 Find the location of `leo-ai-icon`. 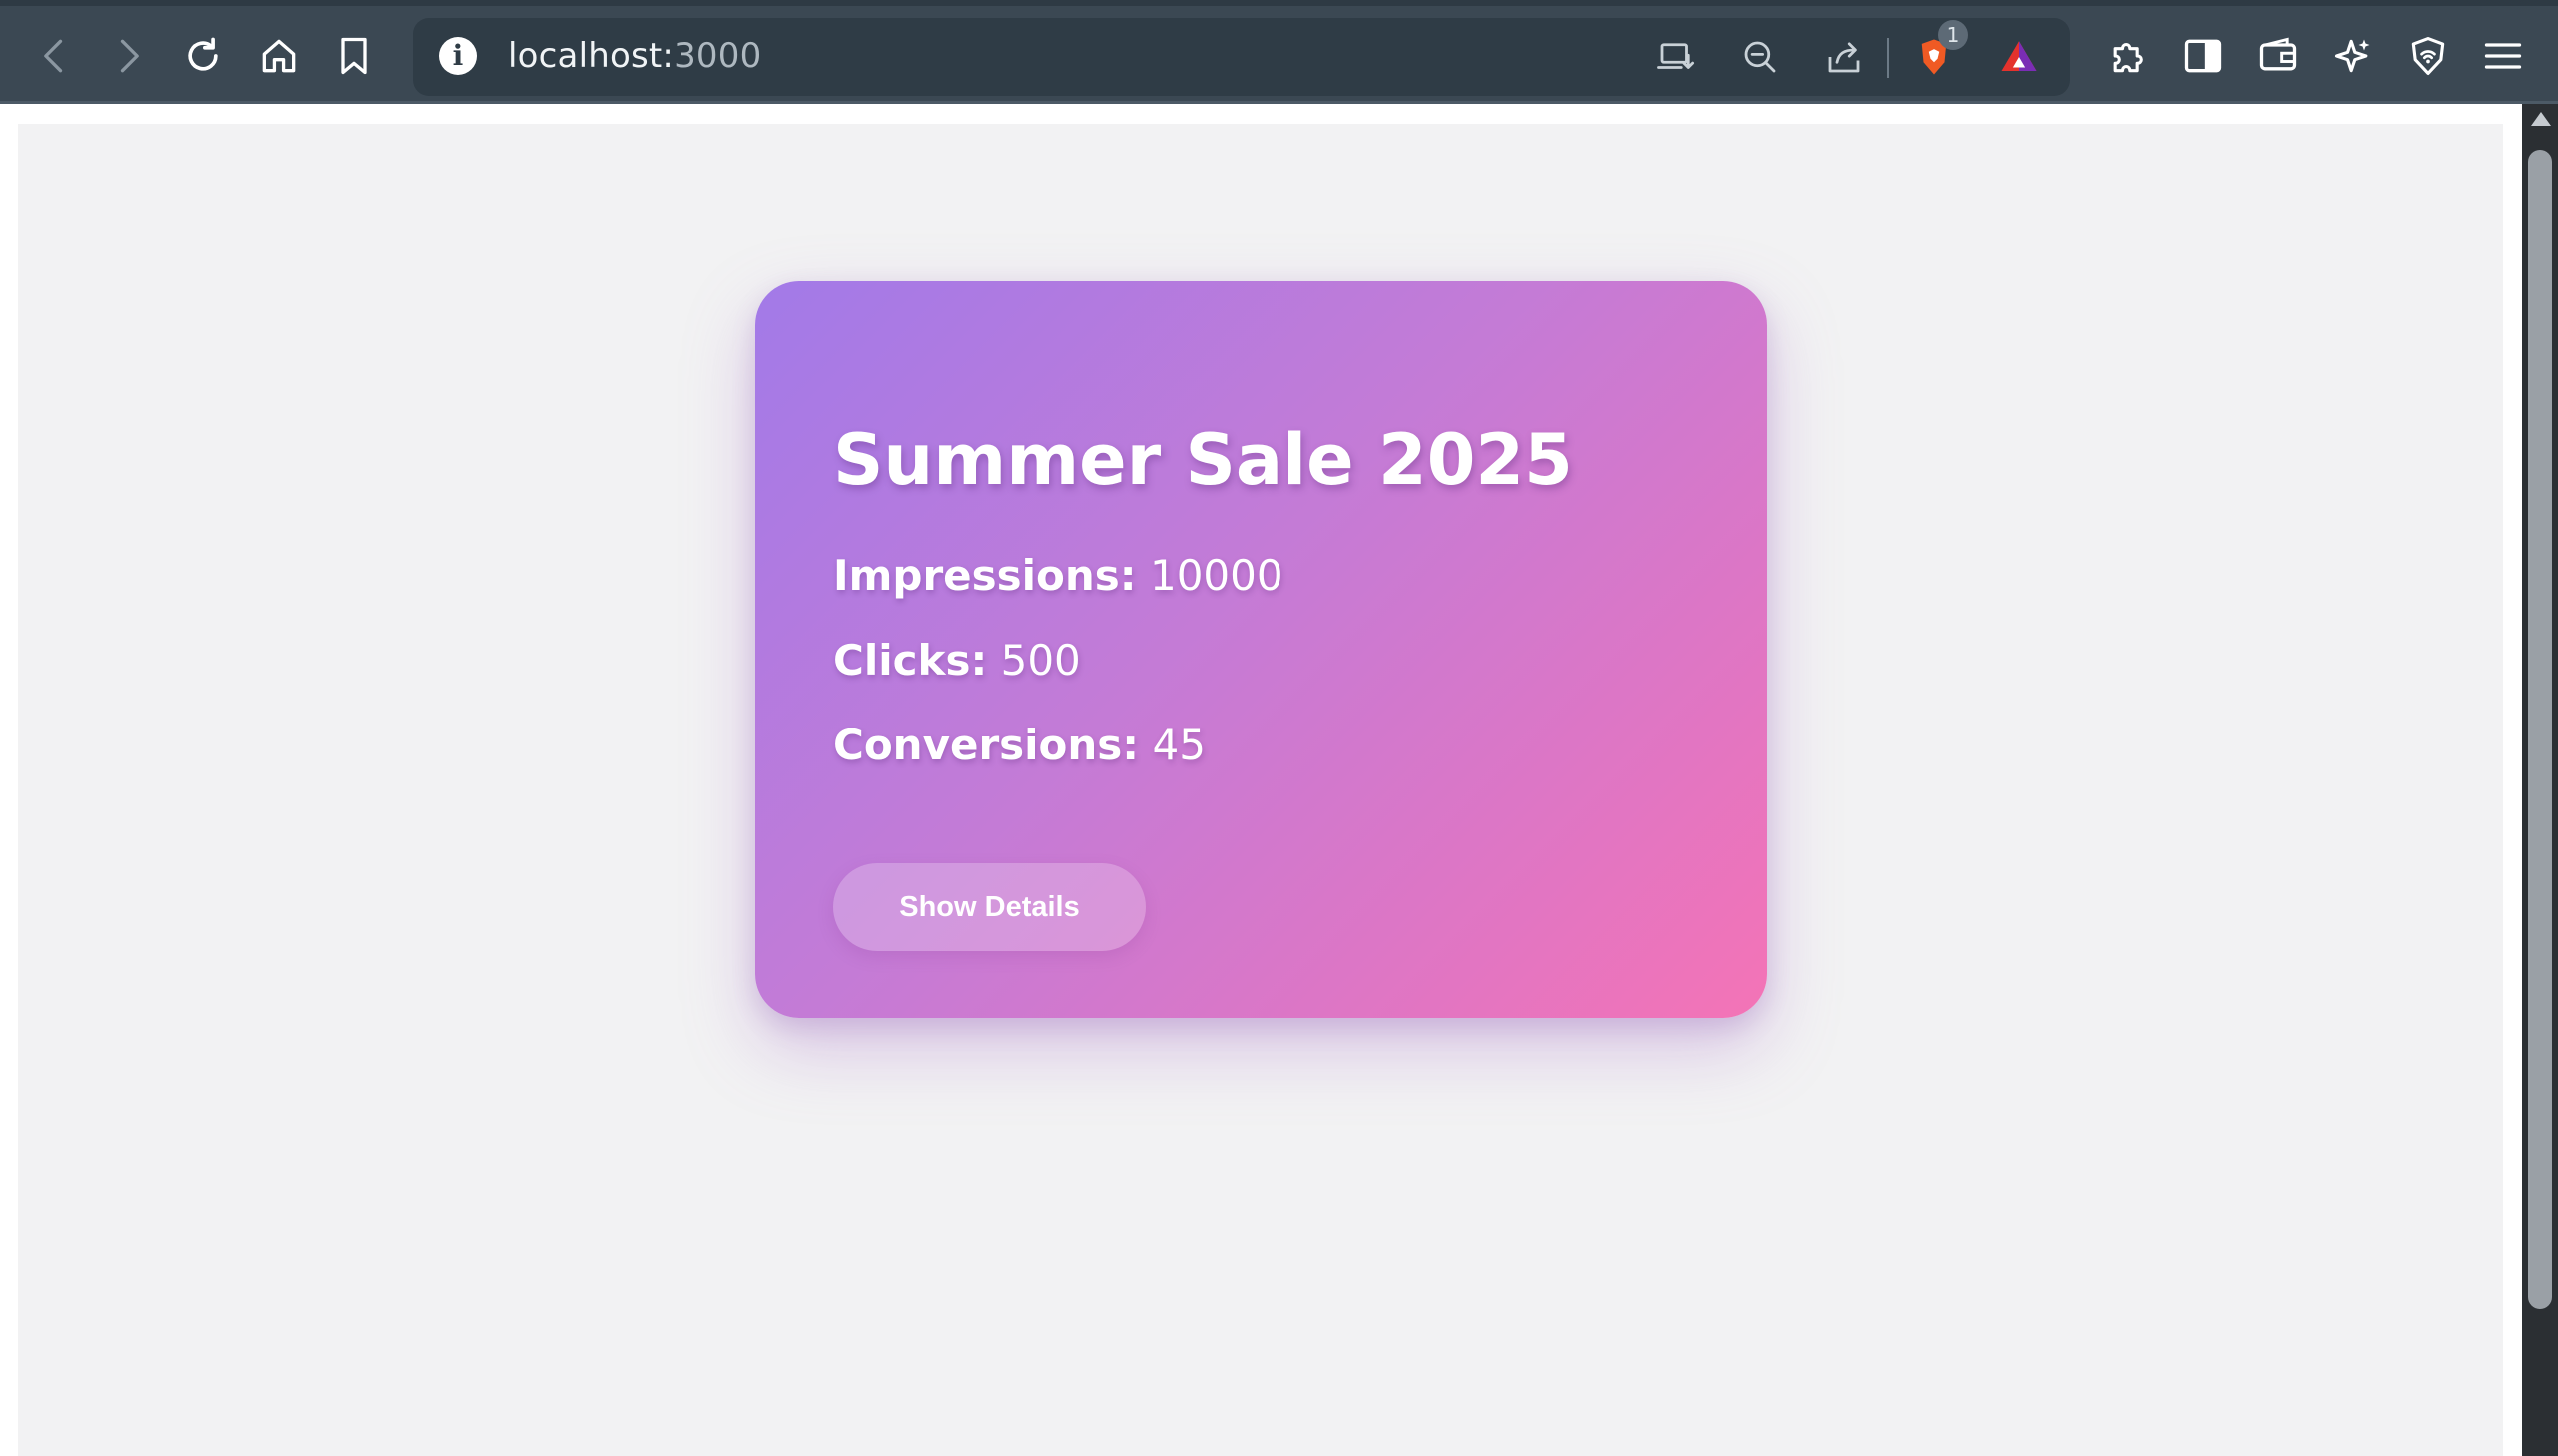

leo-ai-icon is located at coordinates (2353, 56).